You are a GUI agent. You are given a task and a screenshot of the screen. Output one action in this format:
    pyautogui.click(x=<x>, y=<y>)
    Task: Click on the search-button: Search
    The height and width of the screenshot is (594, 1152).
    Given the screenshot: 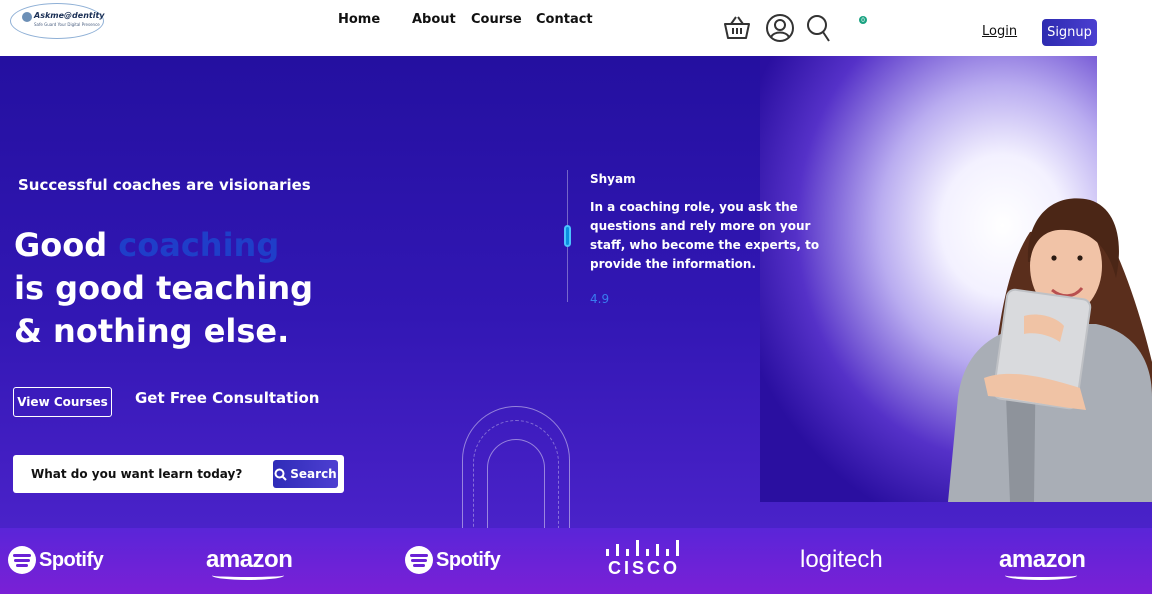 What is the action you would take?
    pyautogui.click(x=305, y=474)
    